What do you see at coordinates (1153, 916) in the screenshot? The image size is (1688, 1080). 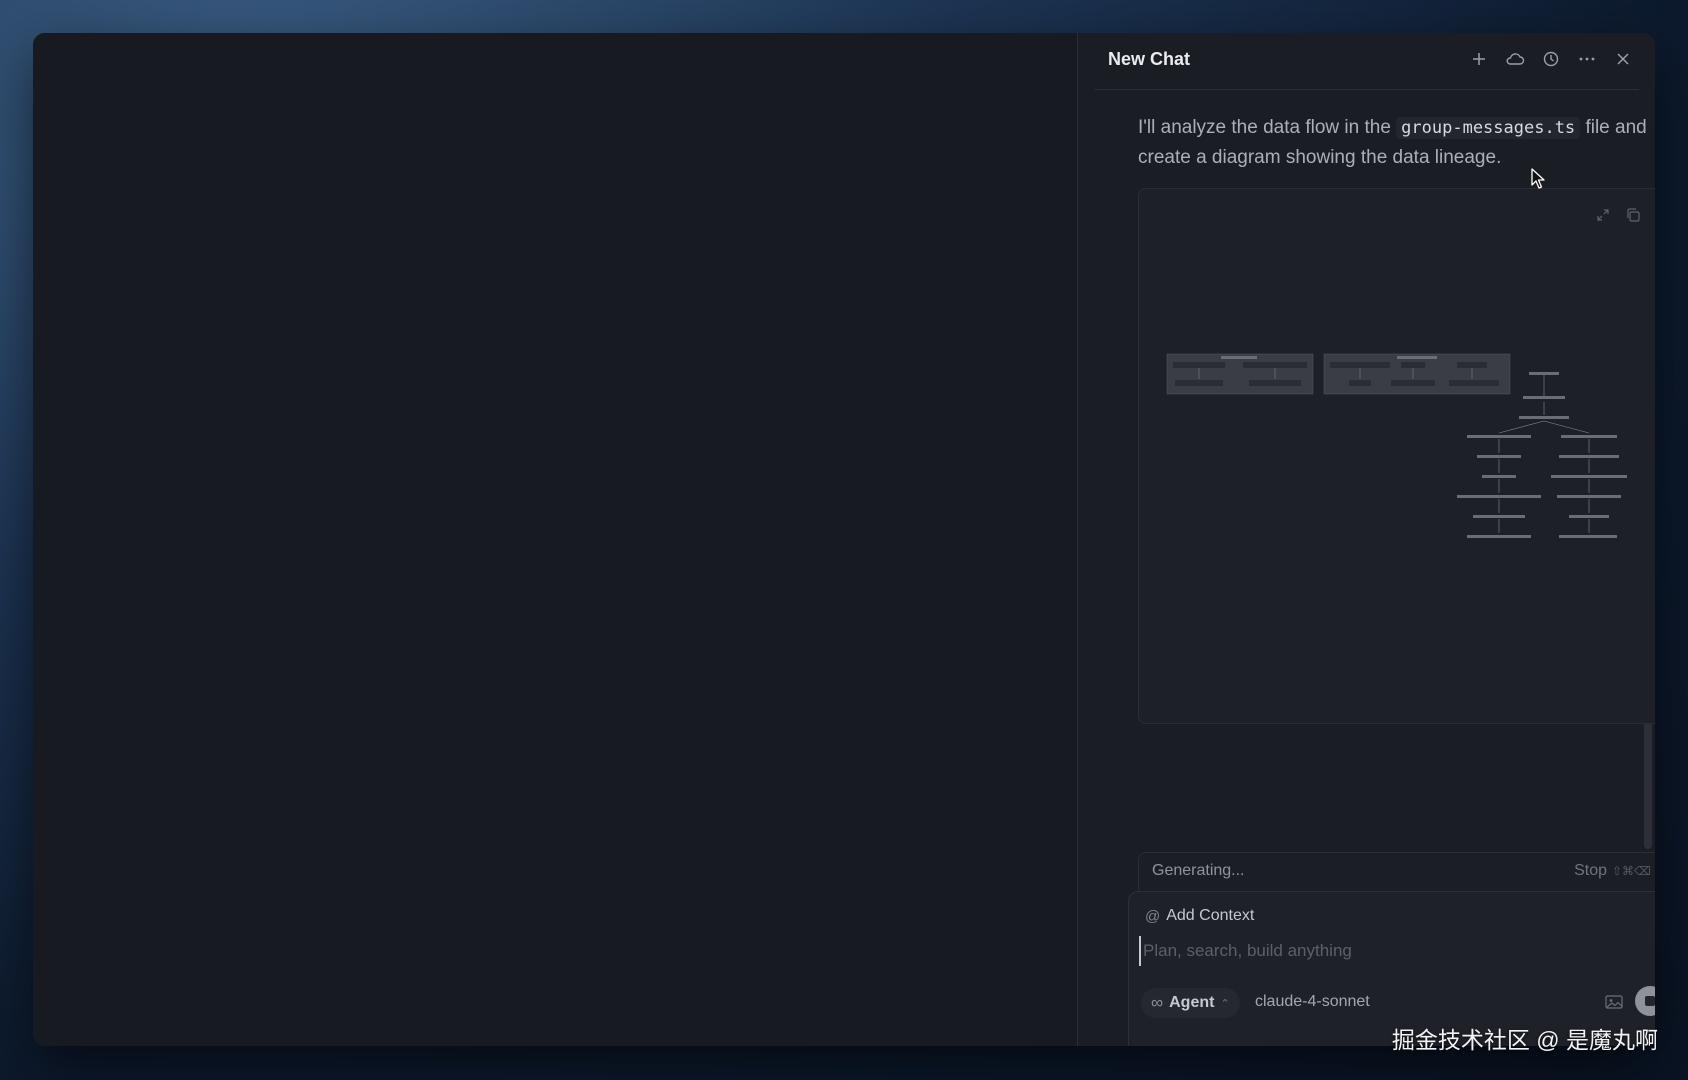 I see `at-icon: @` at bounding box center [1153, 916].